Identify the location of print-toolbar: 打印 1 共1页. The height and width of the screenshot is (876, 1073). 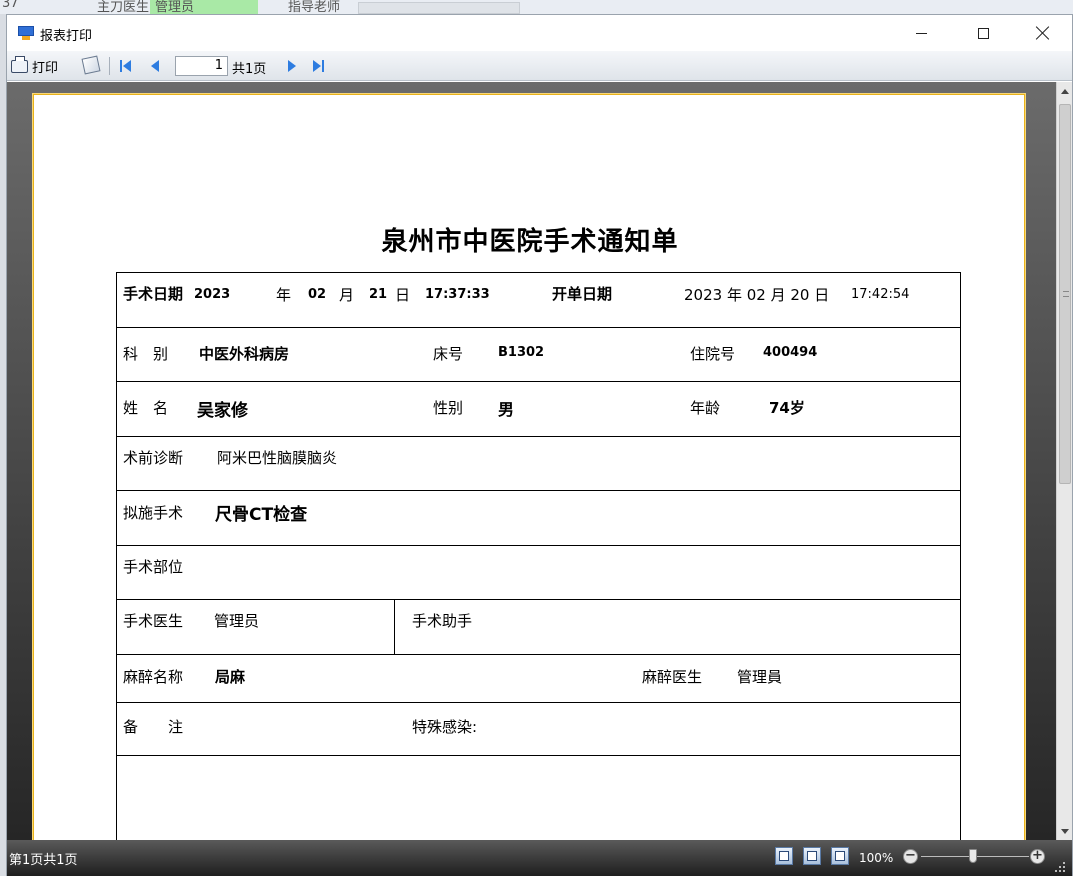
(539, 66).